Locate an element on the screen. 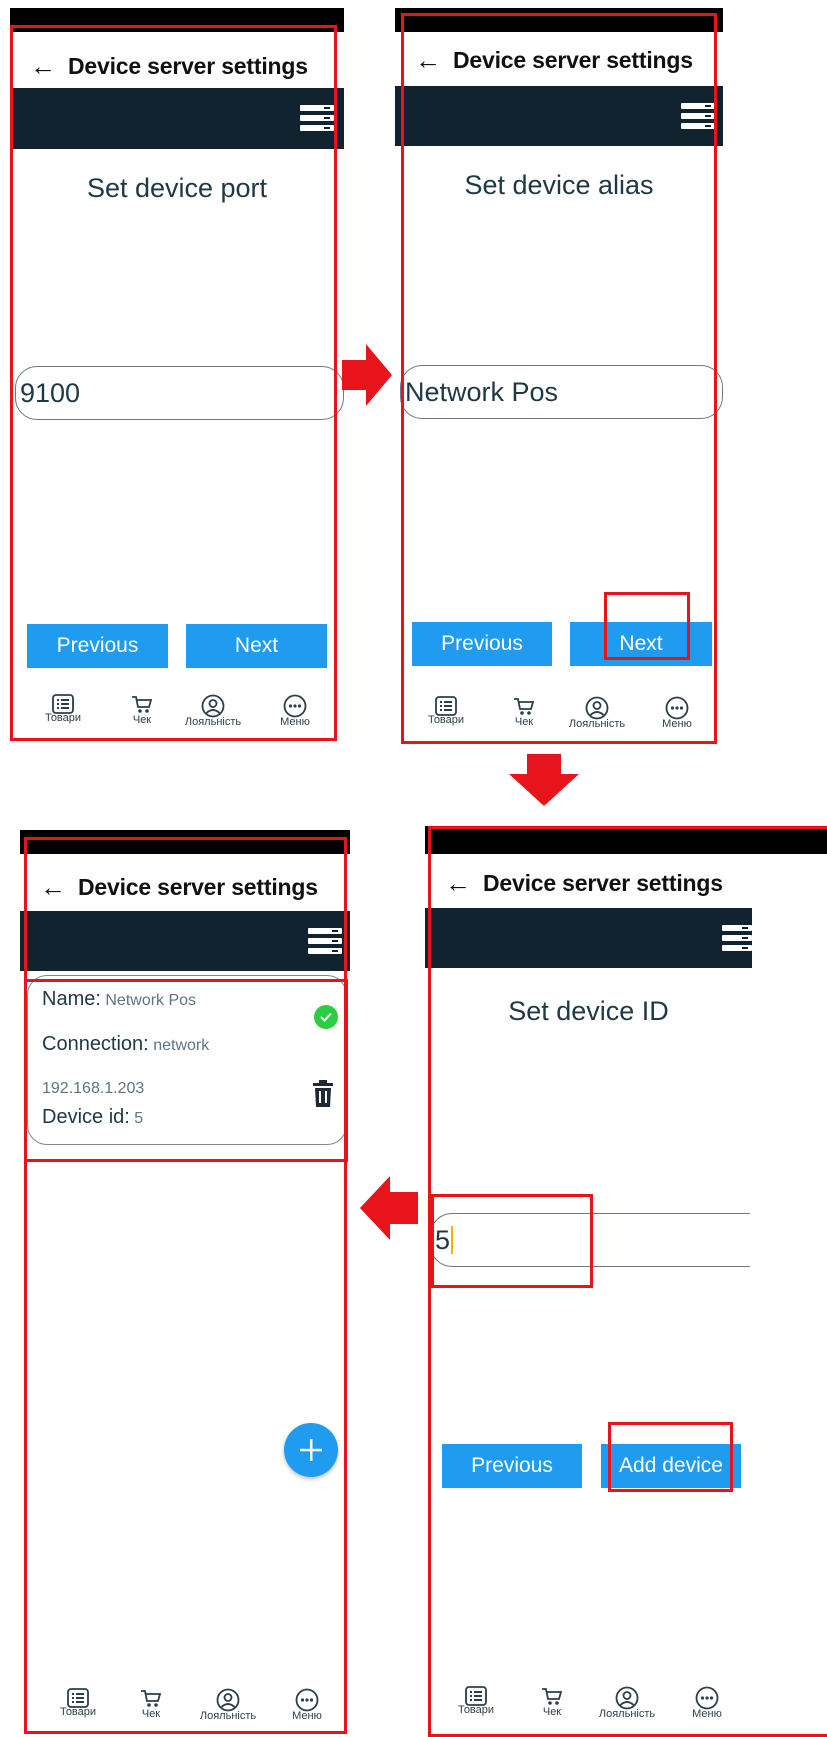 The image size is (827, 1737). check-icon is located at coordinates (326, 1017).